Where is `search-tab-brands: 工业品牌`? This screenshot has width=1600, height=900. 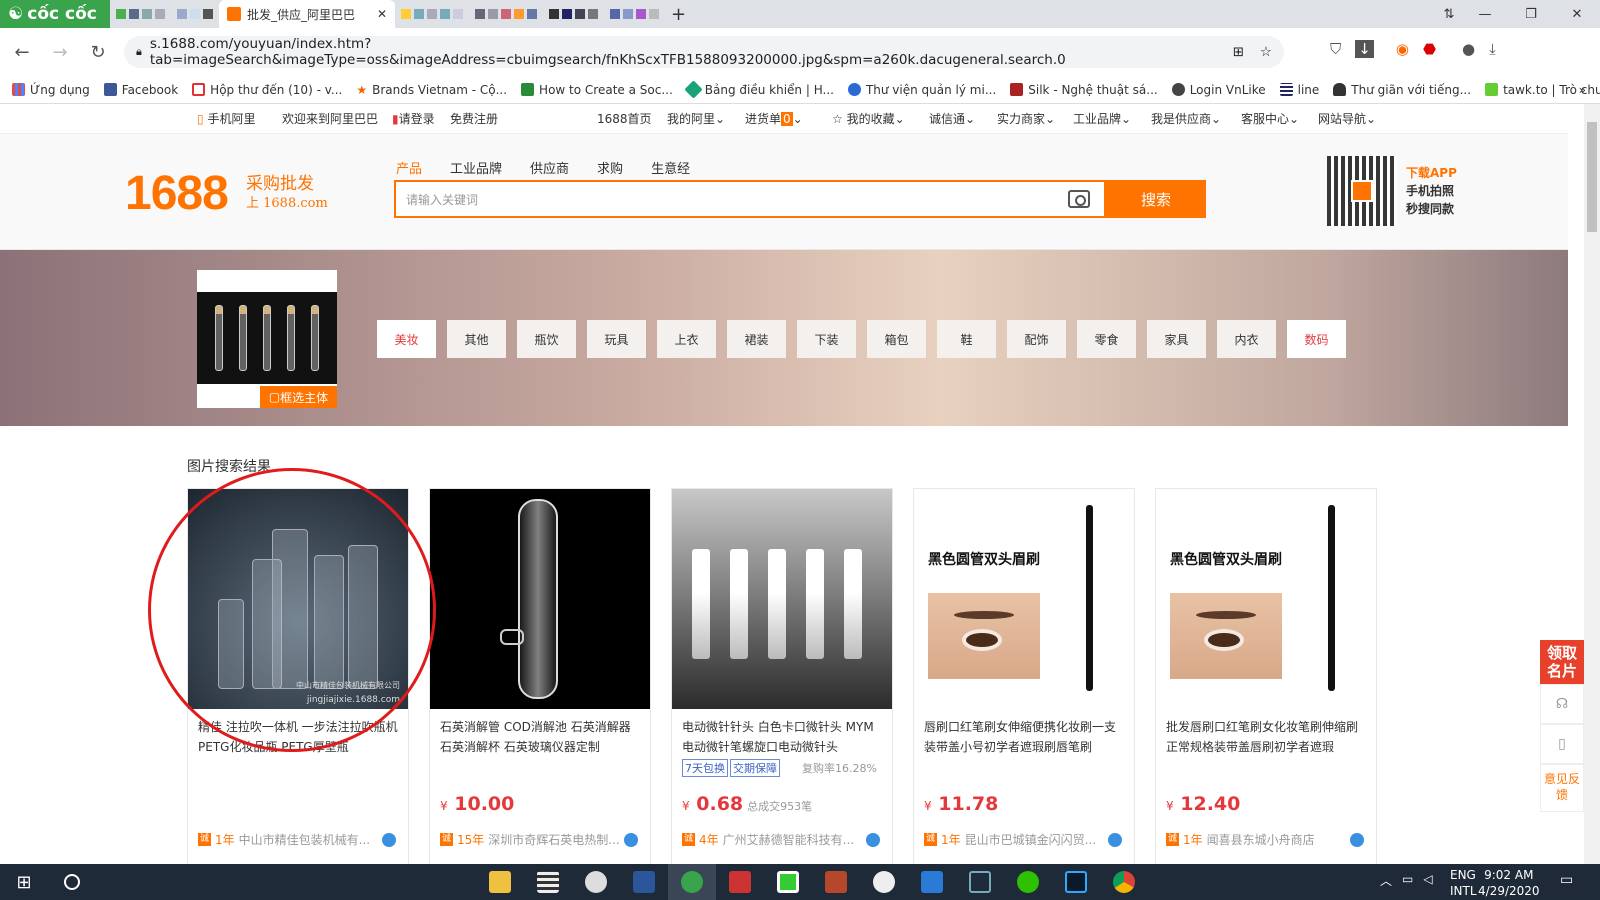 search-tab-brands: 工业品牌 is located at coordinates (476, 167).